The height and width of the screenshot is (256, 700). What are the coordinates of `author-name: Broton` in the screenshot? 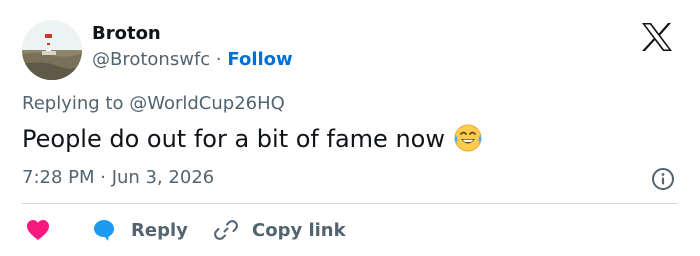 It's located at (126, 34).